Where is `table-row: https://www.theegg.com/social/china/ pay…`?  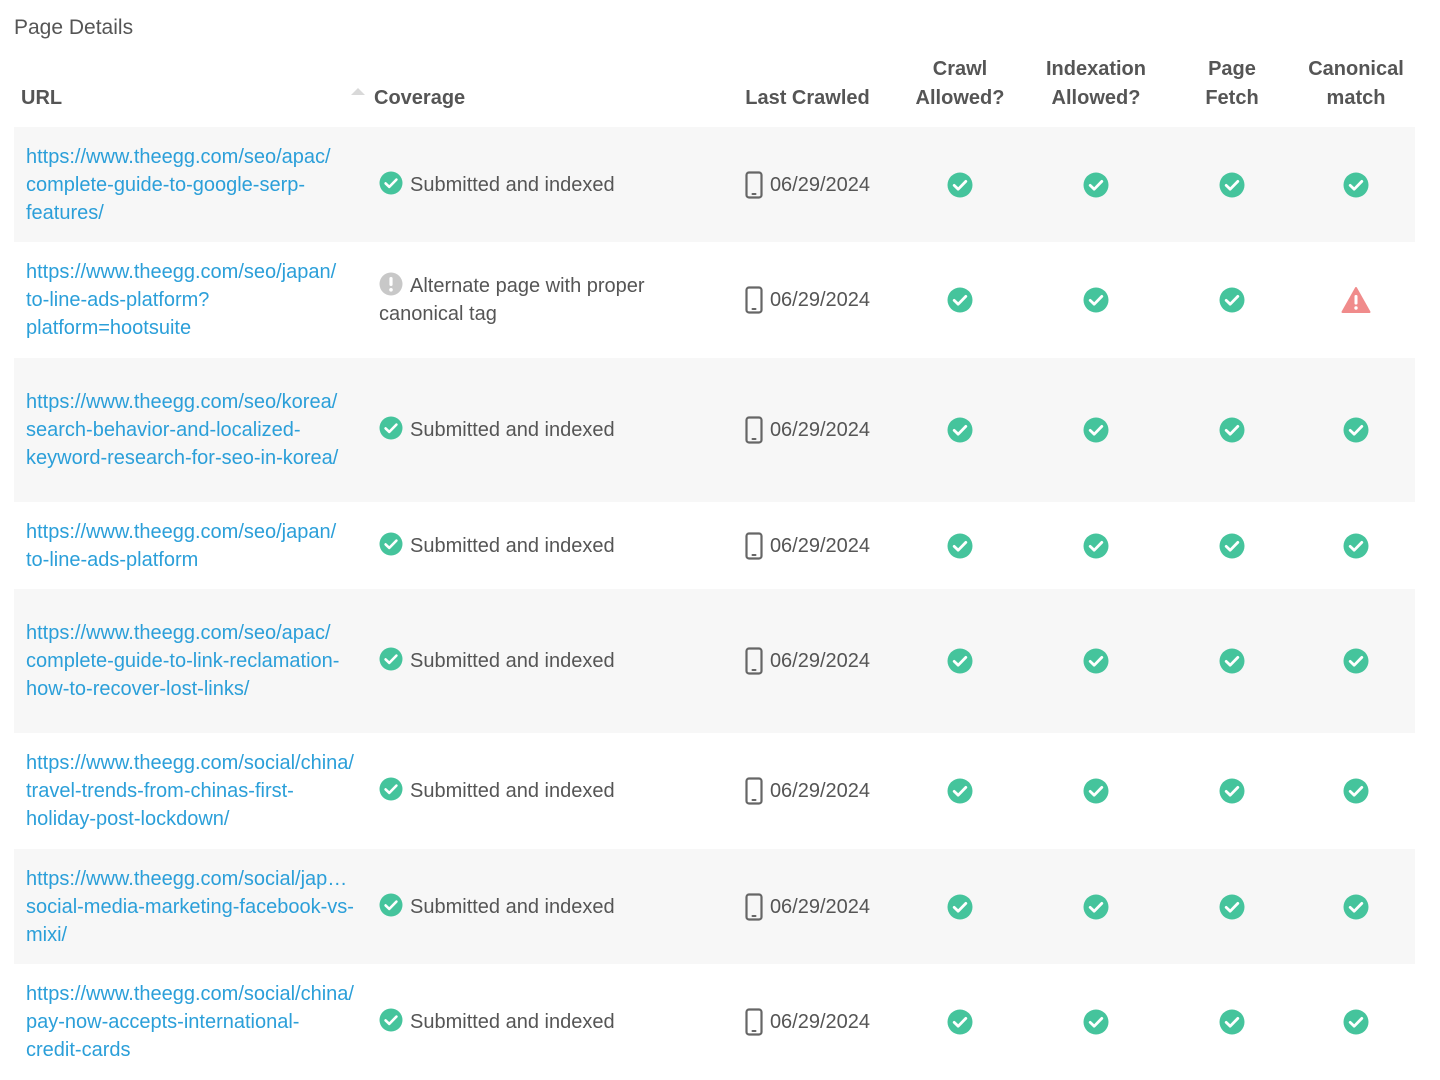 table-row: https://www.theegg.com/social/china/ pay… is located at coordinates (714, 1021).